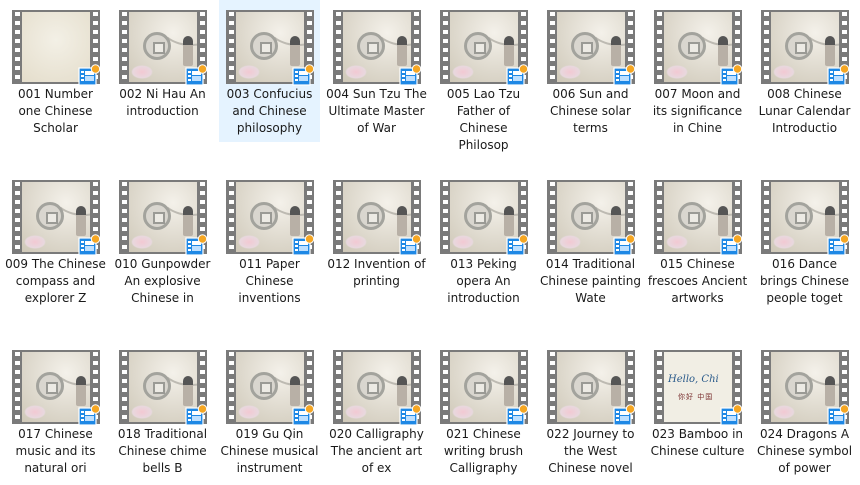 This screenshot has height=485, width=860. What do you see at coordinates (590, 241) in the screenshot?
I see `file-item: 014 Traditional Chinese painting Wate` at bounding box center [590, 241].